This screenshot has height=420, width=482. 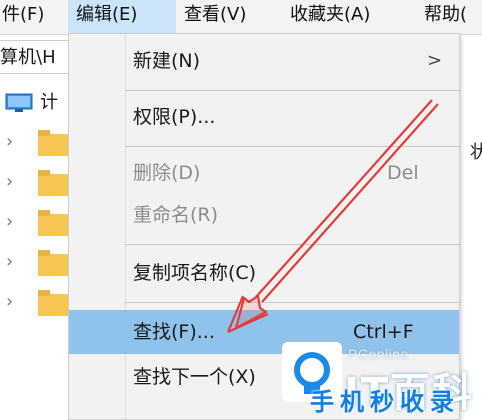 What do you see at coordinates (215, 17) in the screenshot?
I see `menu-view: 查看(V)` at bounding box center [215, 17].